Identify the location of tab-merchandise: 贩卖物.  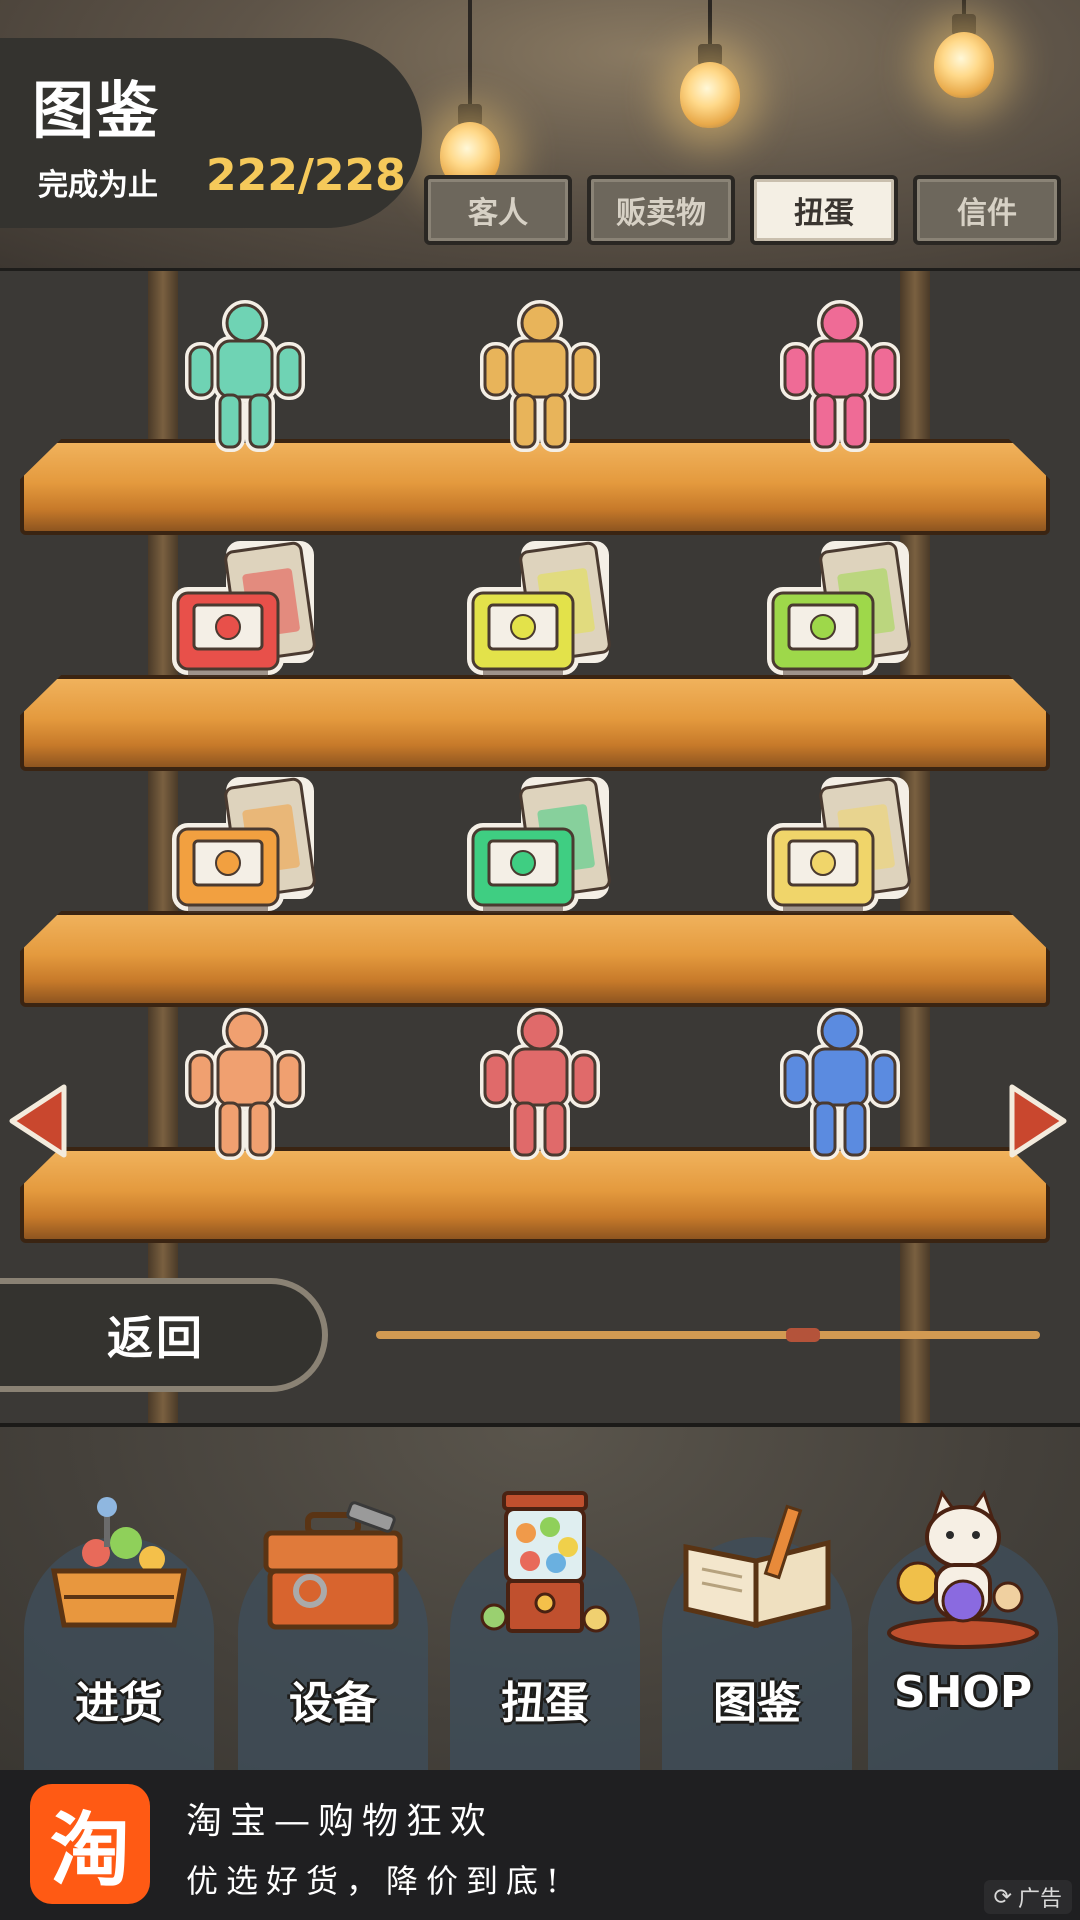
(661, 210).